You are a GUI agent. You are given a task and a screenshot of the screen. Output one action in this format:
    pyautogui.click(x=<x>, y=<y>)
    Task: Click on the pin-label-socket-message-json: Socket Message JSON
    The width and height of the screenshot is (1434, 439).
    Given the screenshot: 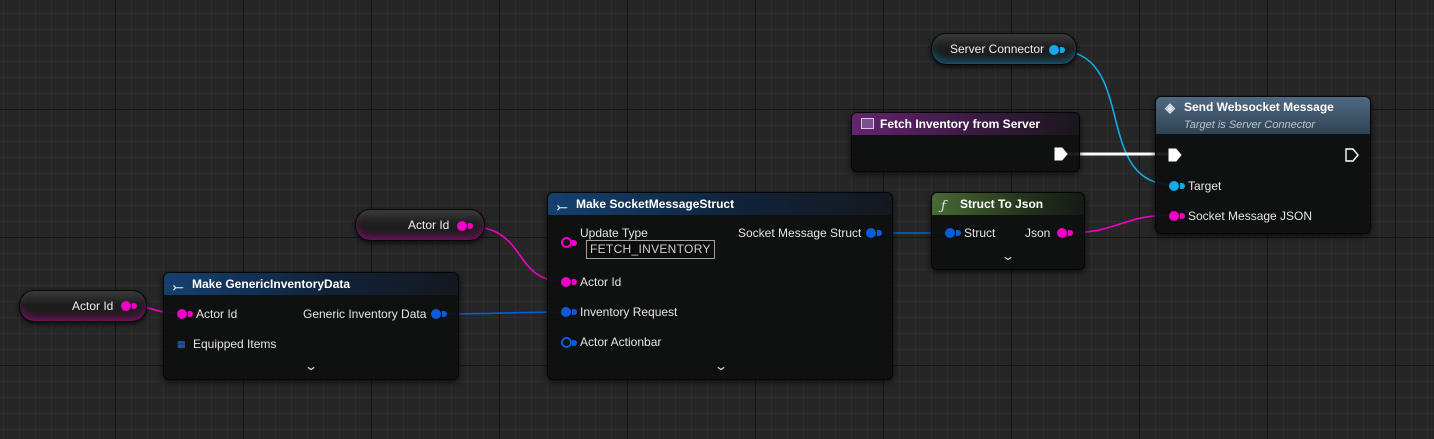 What is the action you would take?
    pyautogui.click(x=1250, y=216)
    